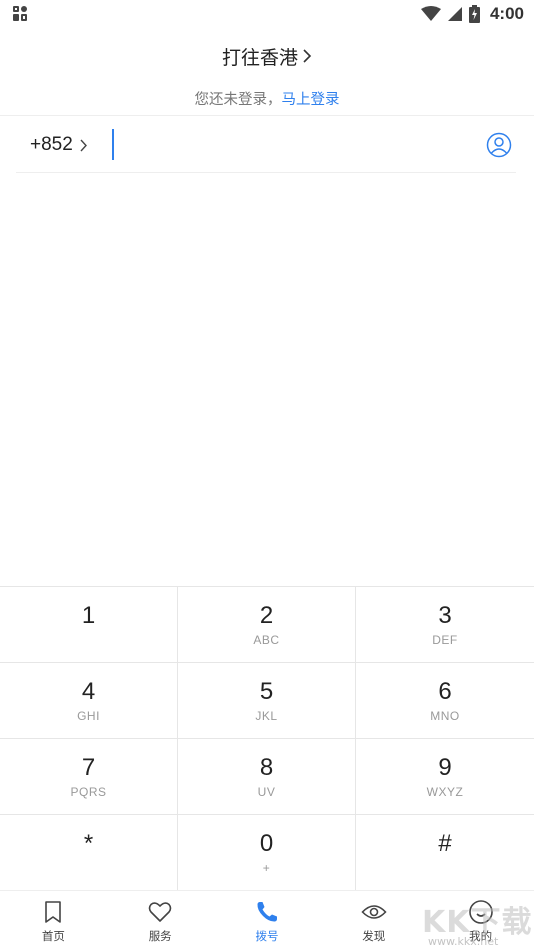  Describe the element at coordinates (88, 792) in the screenshot. I see `key-letters: PQRS` at that location.